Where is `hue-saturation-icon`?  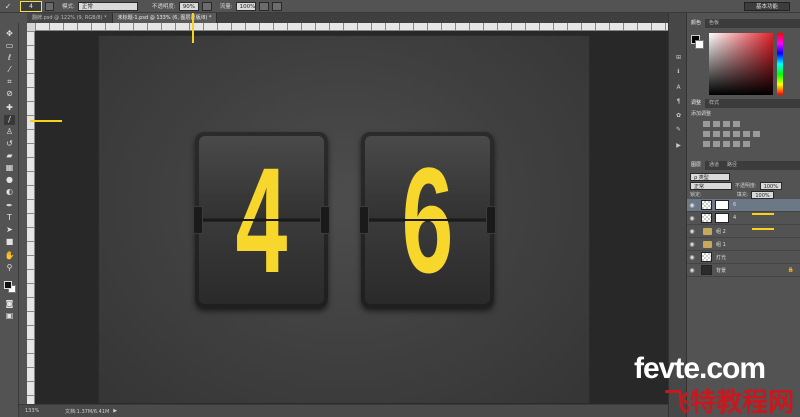 hue-saturation-icon is located at coordinates (716, 134).